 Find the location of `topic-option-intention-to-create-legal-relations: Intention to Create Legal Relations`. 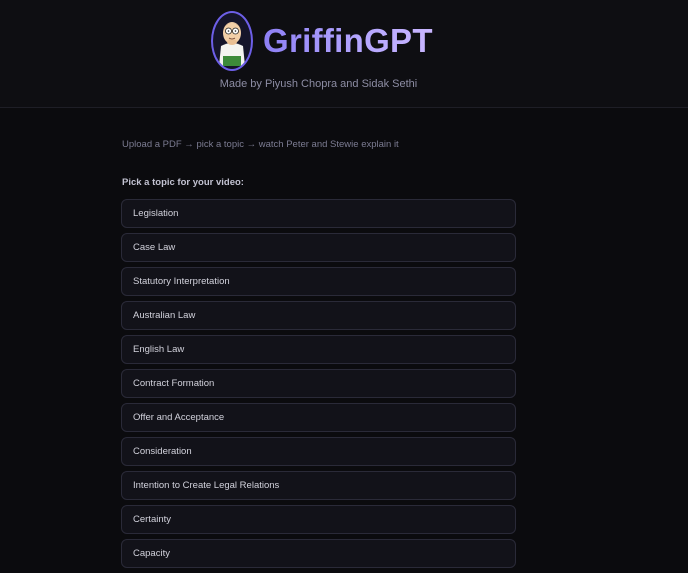

topic-option-intention-to-create-legal-relations: Intention to Create Legal Relations is located at coordinates (318, 485).